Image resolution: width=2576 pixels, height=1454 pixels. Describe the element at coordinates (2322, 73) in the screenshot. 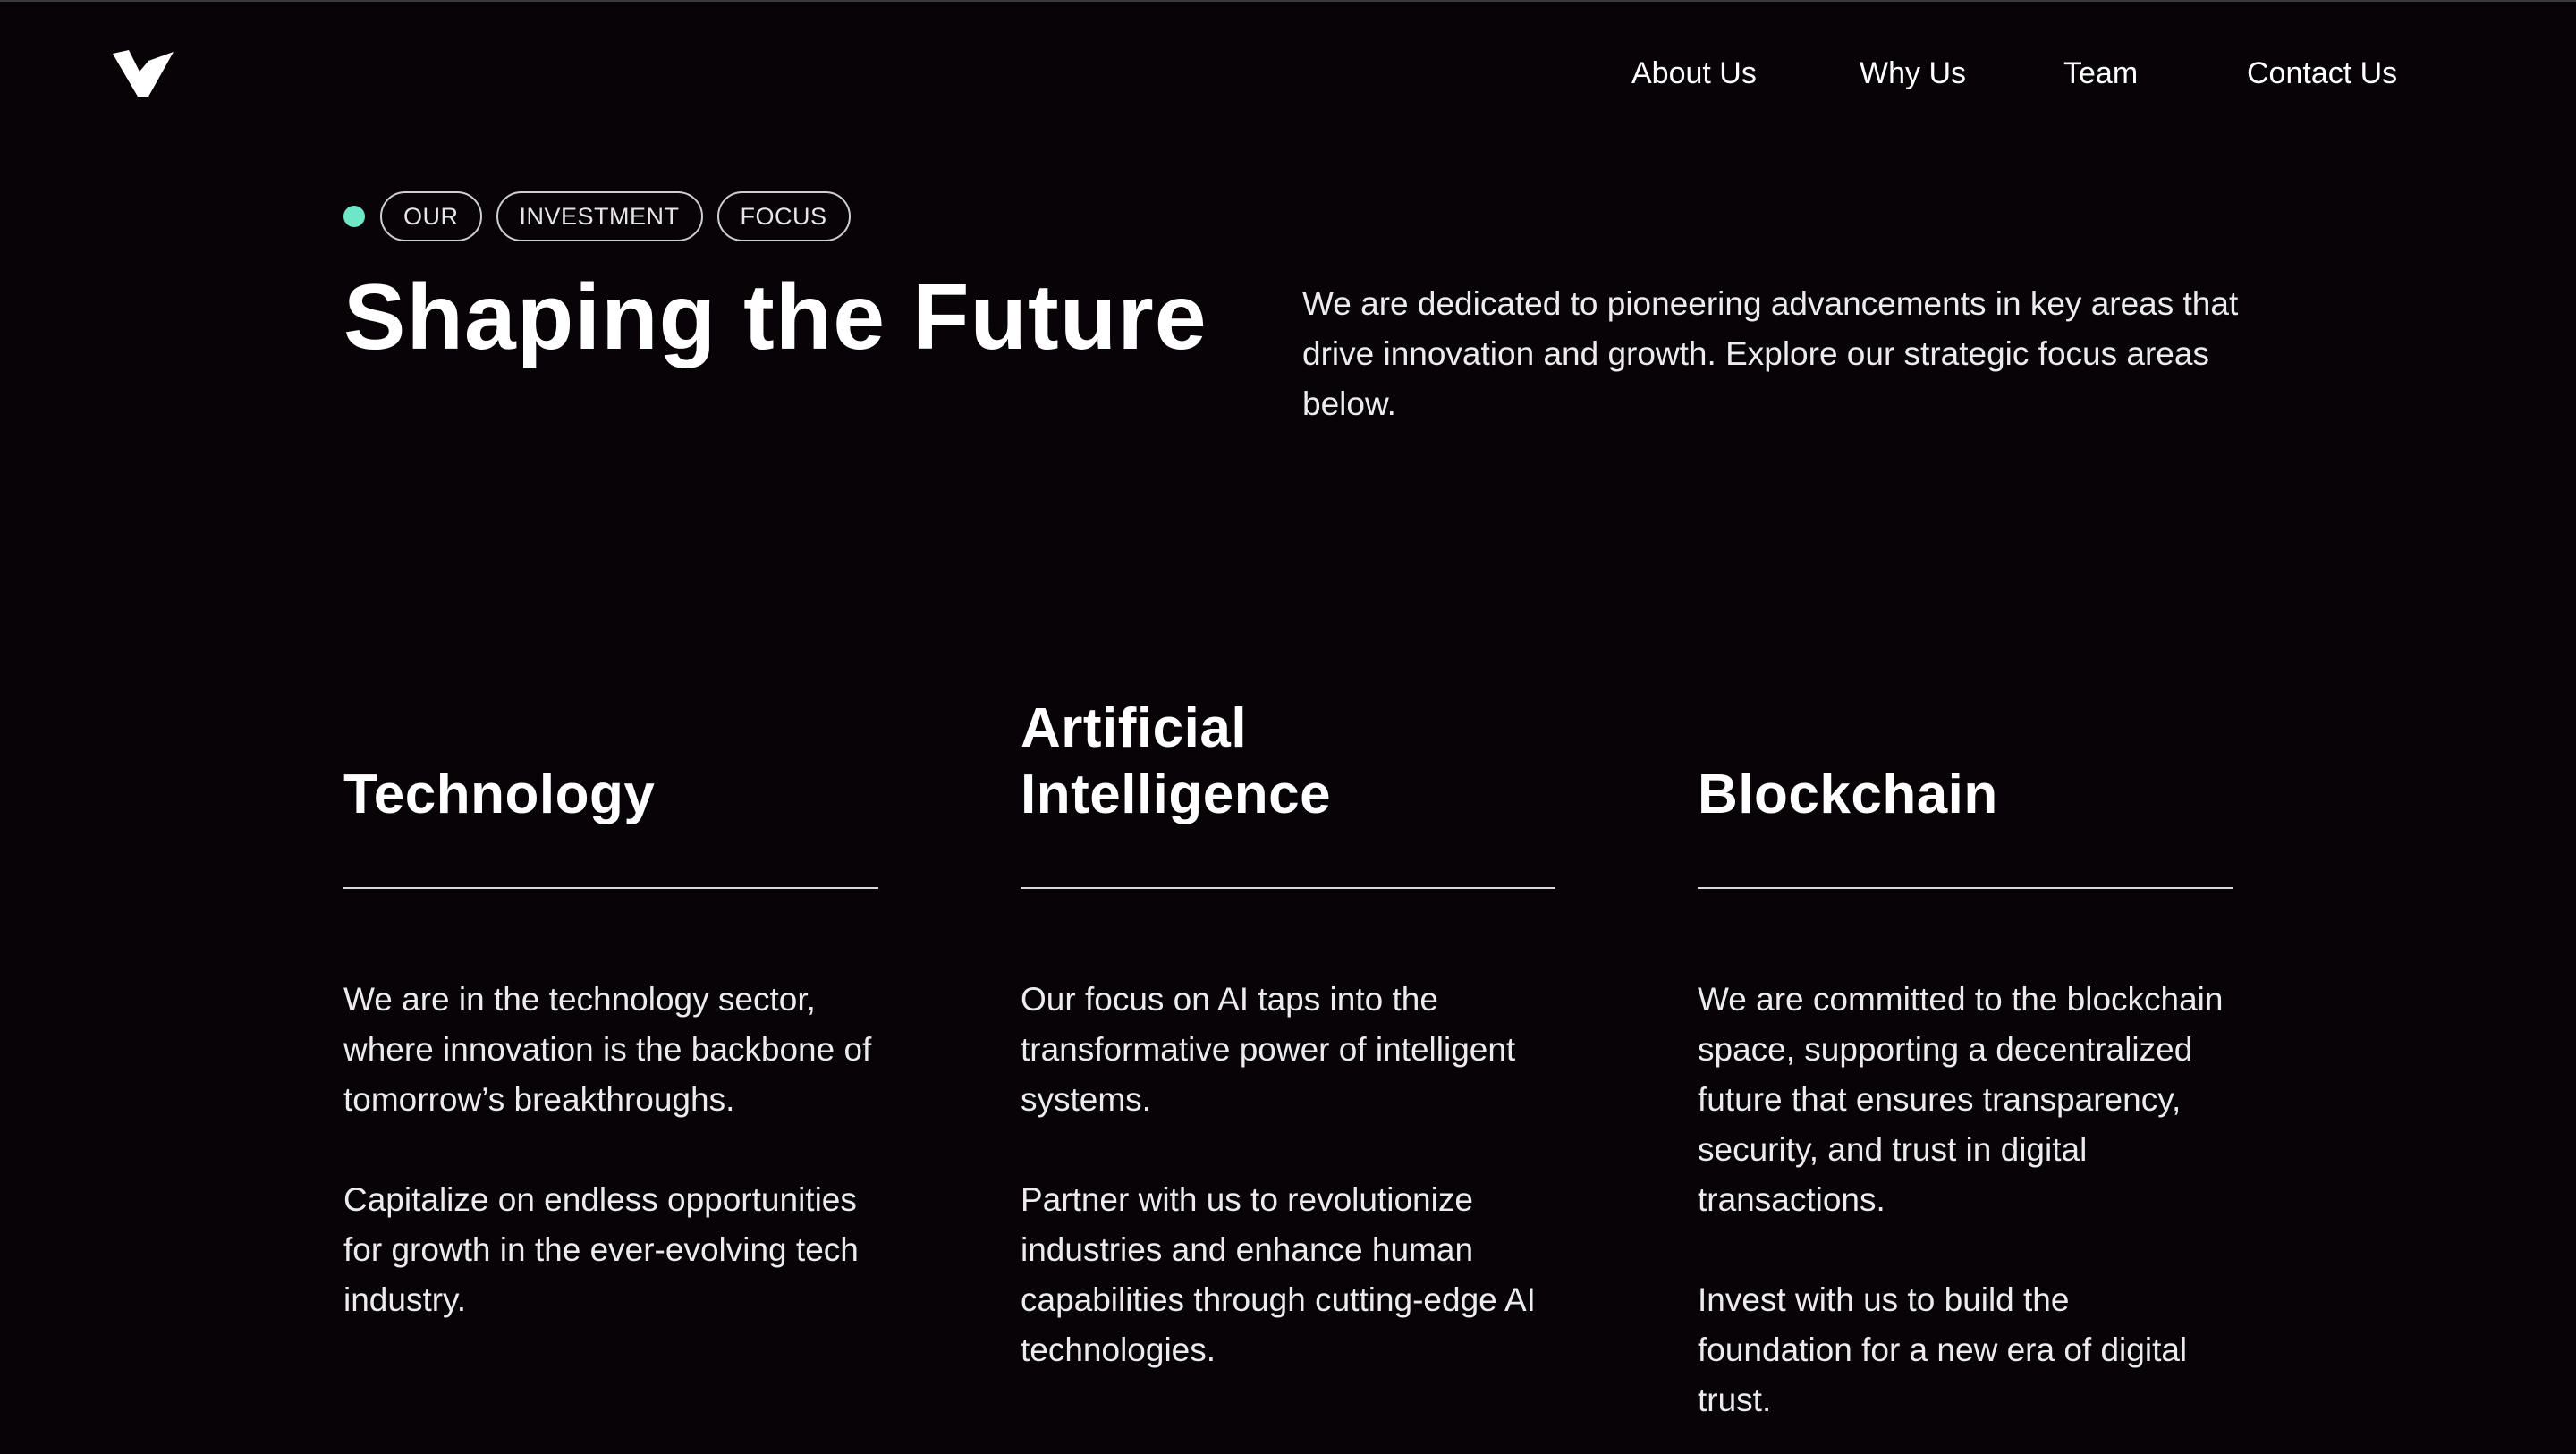

I see `nav-contact-us: Contact Us` at that location.